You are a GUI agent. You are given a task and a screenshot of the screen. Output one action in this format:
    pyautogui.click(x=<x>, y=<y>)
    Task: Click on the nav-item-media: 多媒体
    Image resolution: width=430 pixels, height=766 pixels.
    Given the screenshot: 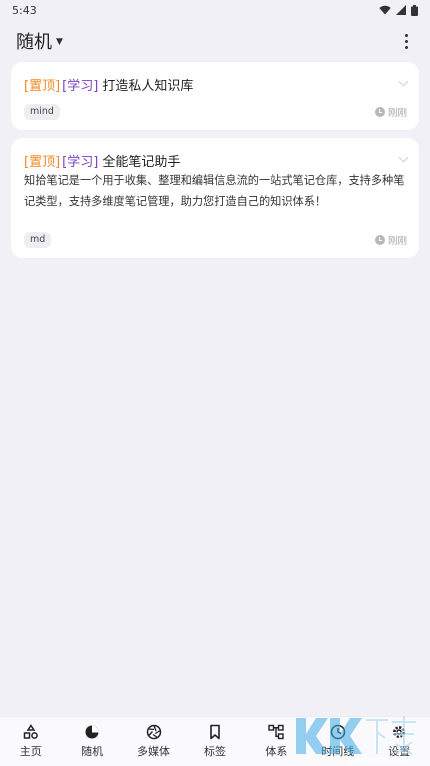 What is the action you would take?
    pyautogui.click(x=153, y=741)
    